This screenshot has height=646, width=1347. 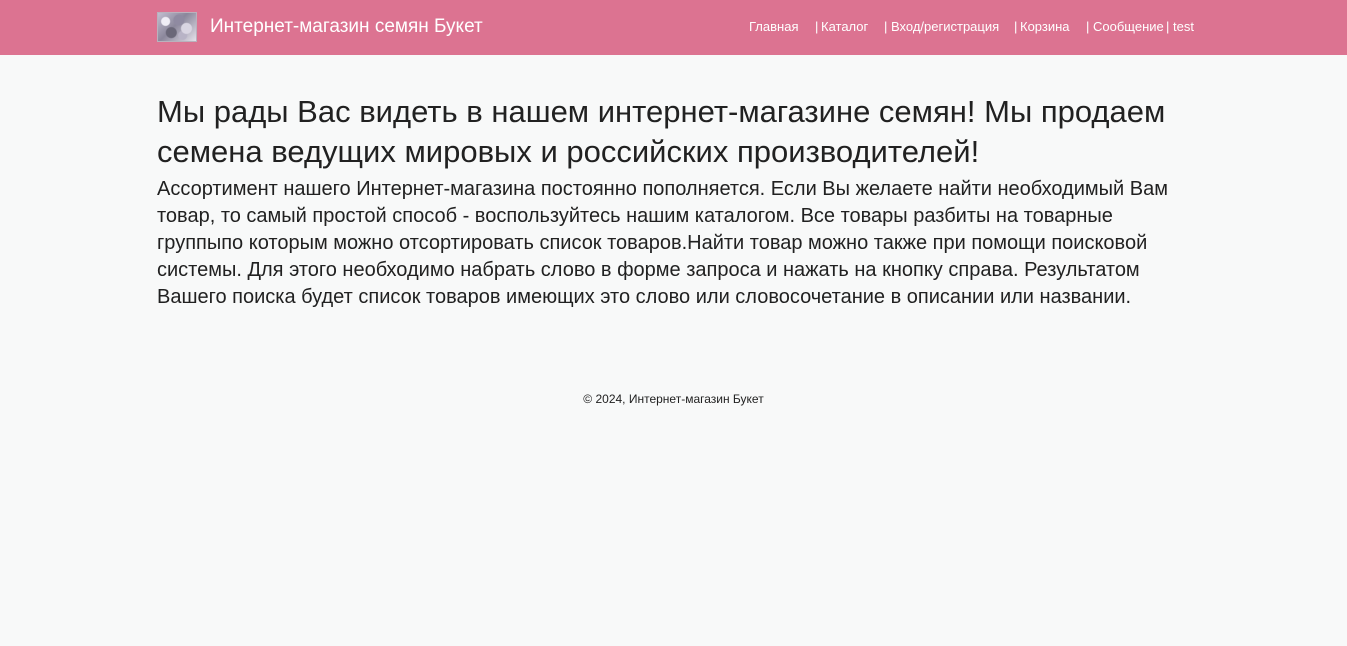 I want to click on brand: Интернет-магазин семян Букет, so click(x=320, y=27).